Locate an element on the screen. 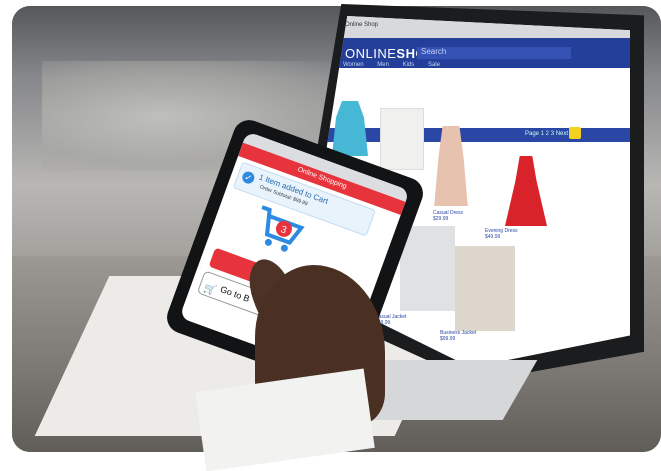 This screenshot has height=471, width=661. product-image-tshirt is located at coordinates (402, 139).